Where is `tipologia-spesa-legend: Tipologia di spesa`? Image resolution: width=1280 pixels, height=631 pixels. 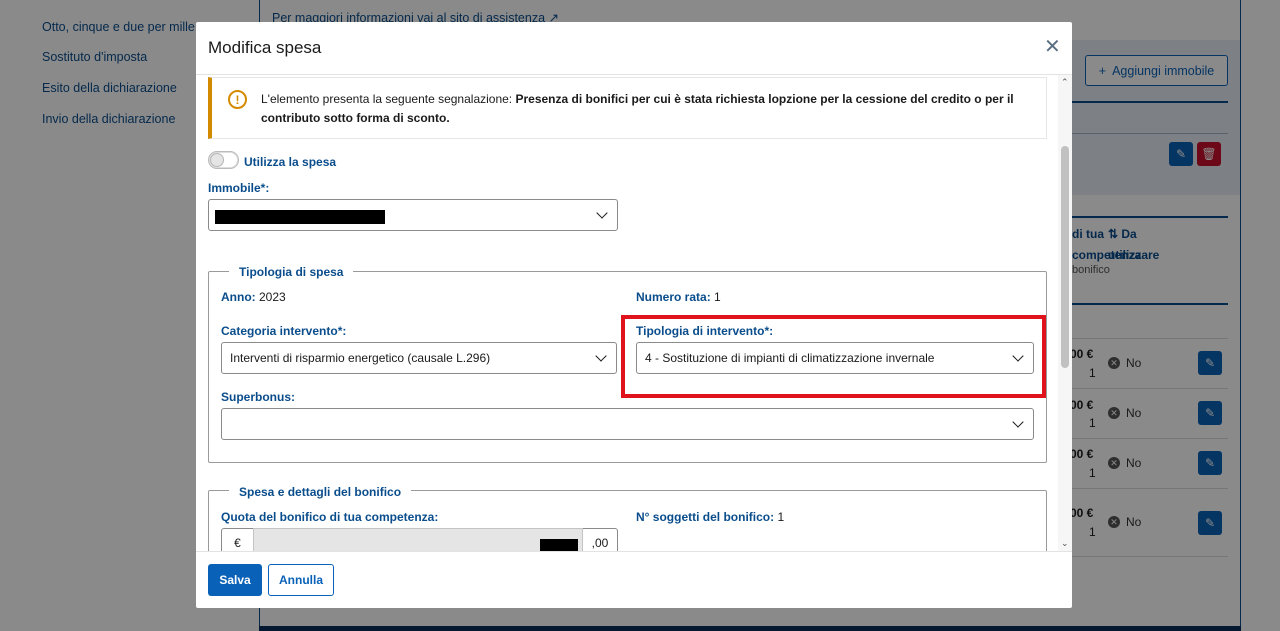
tipologia-spesa-legend: Tipologia di spesa is located at coordinates (291, 272).